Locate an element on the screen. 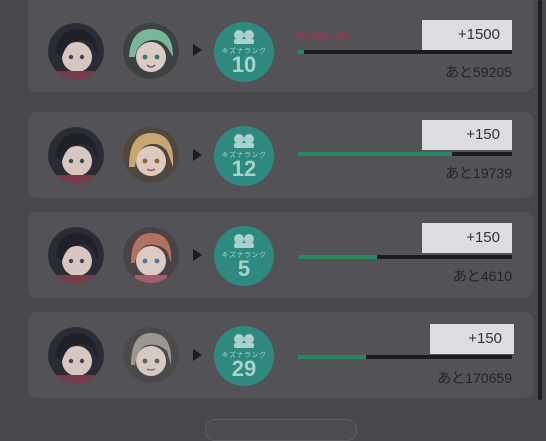  bond-rank-number: 12 is located at coordinates (244, 168).